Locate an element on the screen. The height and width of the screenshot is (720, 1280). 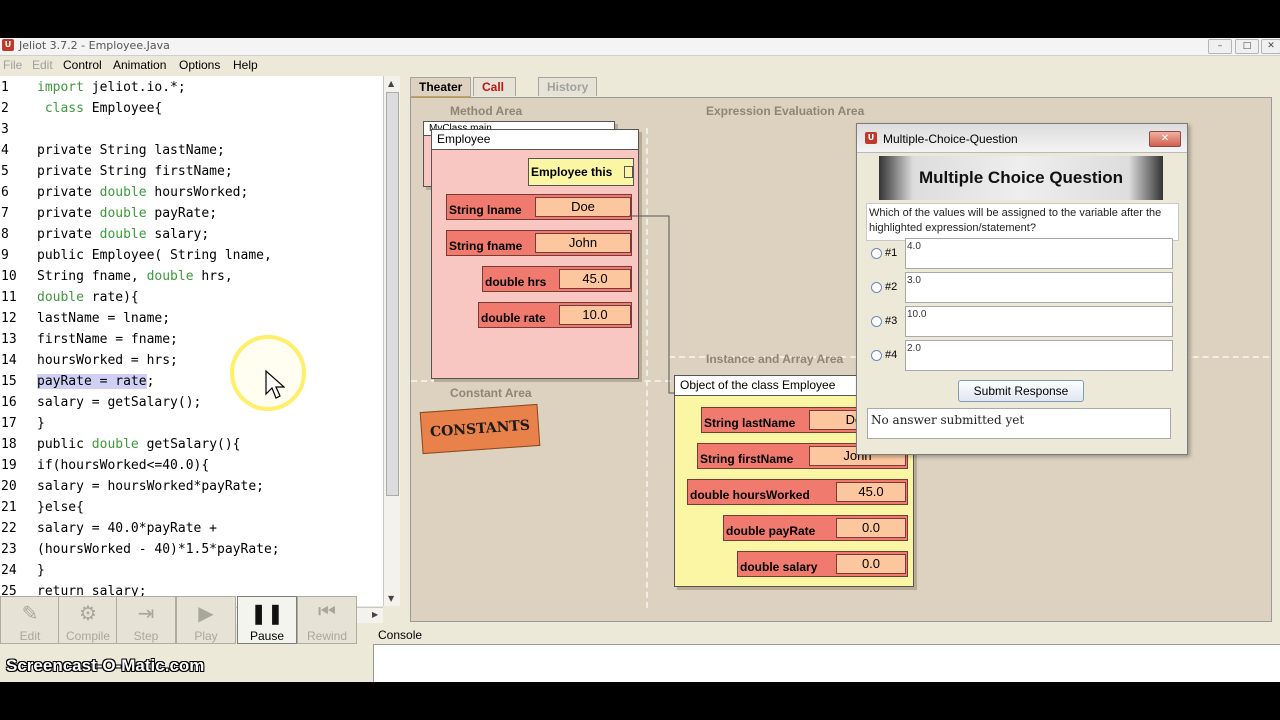
expression-area-label: Expression Evaluation Area is located at coordinates (785, 111).